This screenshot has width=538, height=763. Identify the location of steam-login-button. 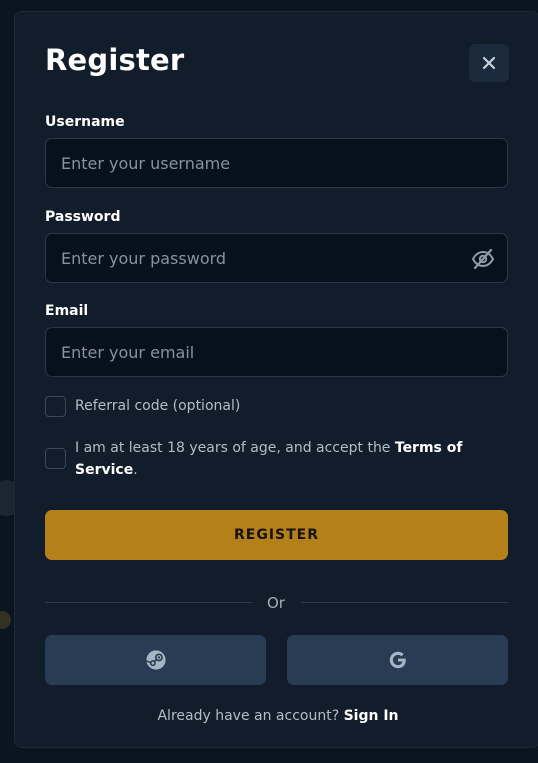
(155, 660).